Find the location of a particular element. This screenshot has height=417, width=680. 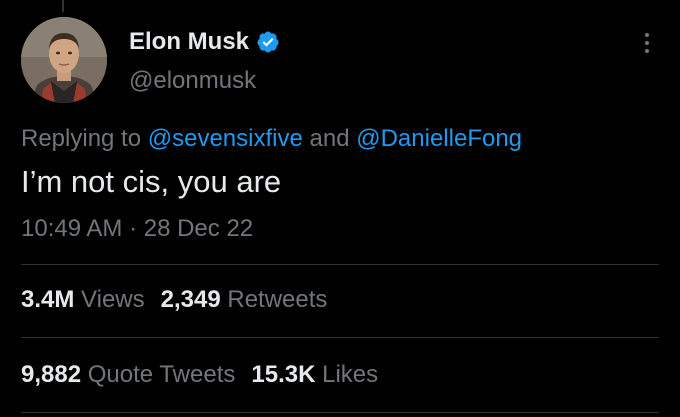

divider-bottom is located at coordinates (340, 412).